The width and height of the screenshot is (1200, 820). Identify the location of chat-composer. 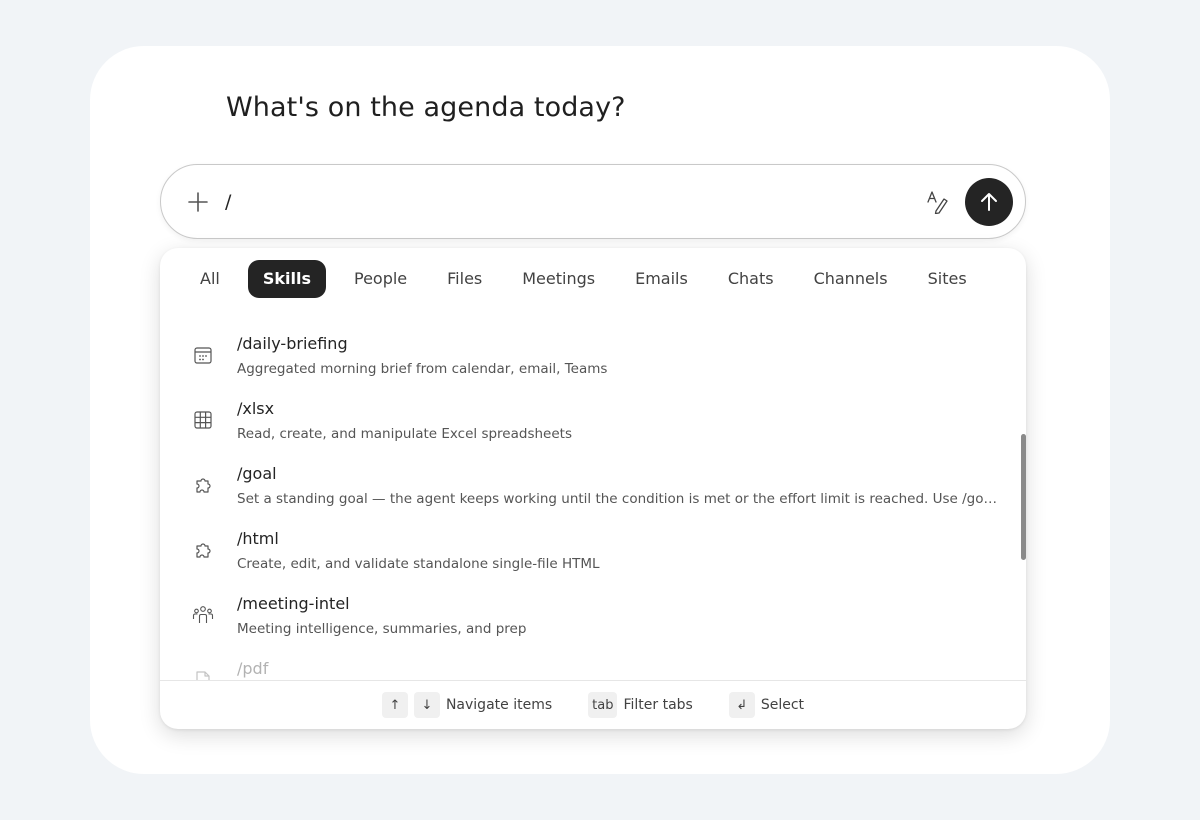
(593, 201).